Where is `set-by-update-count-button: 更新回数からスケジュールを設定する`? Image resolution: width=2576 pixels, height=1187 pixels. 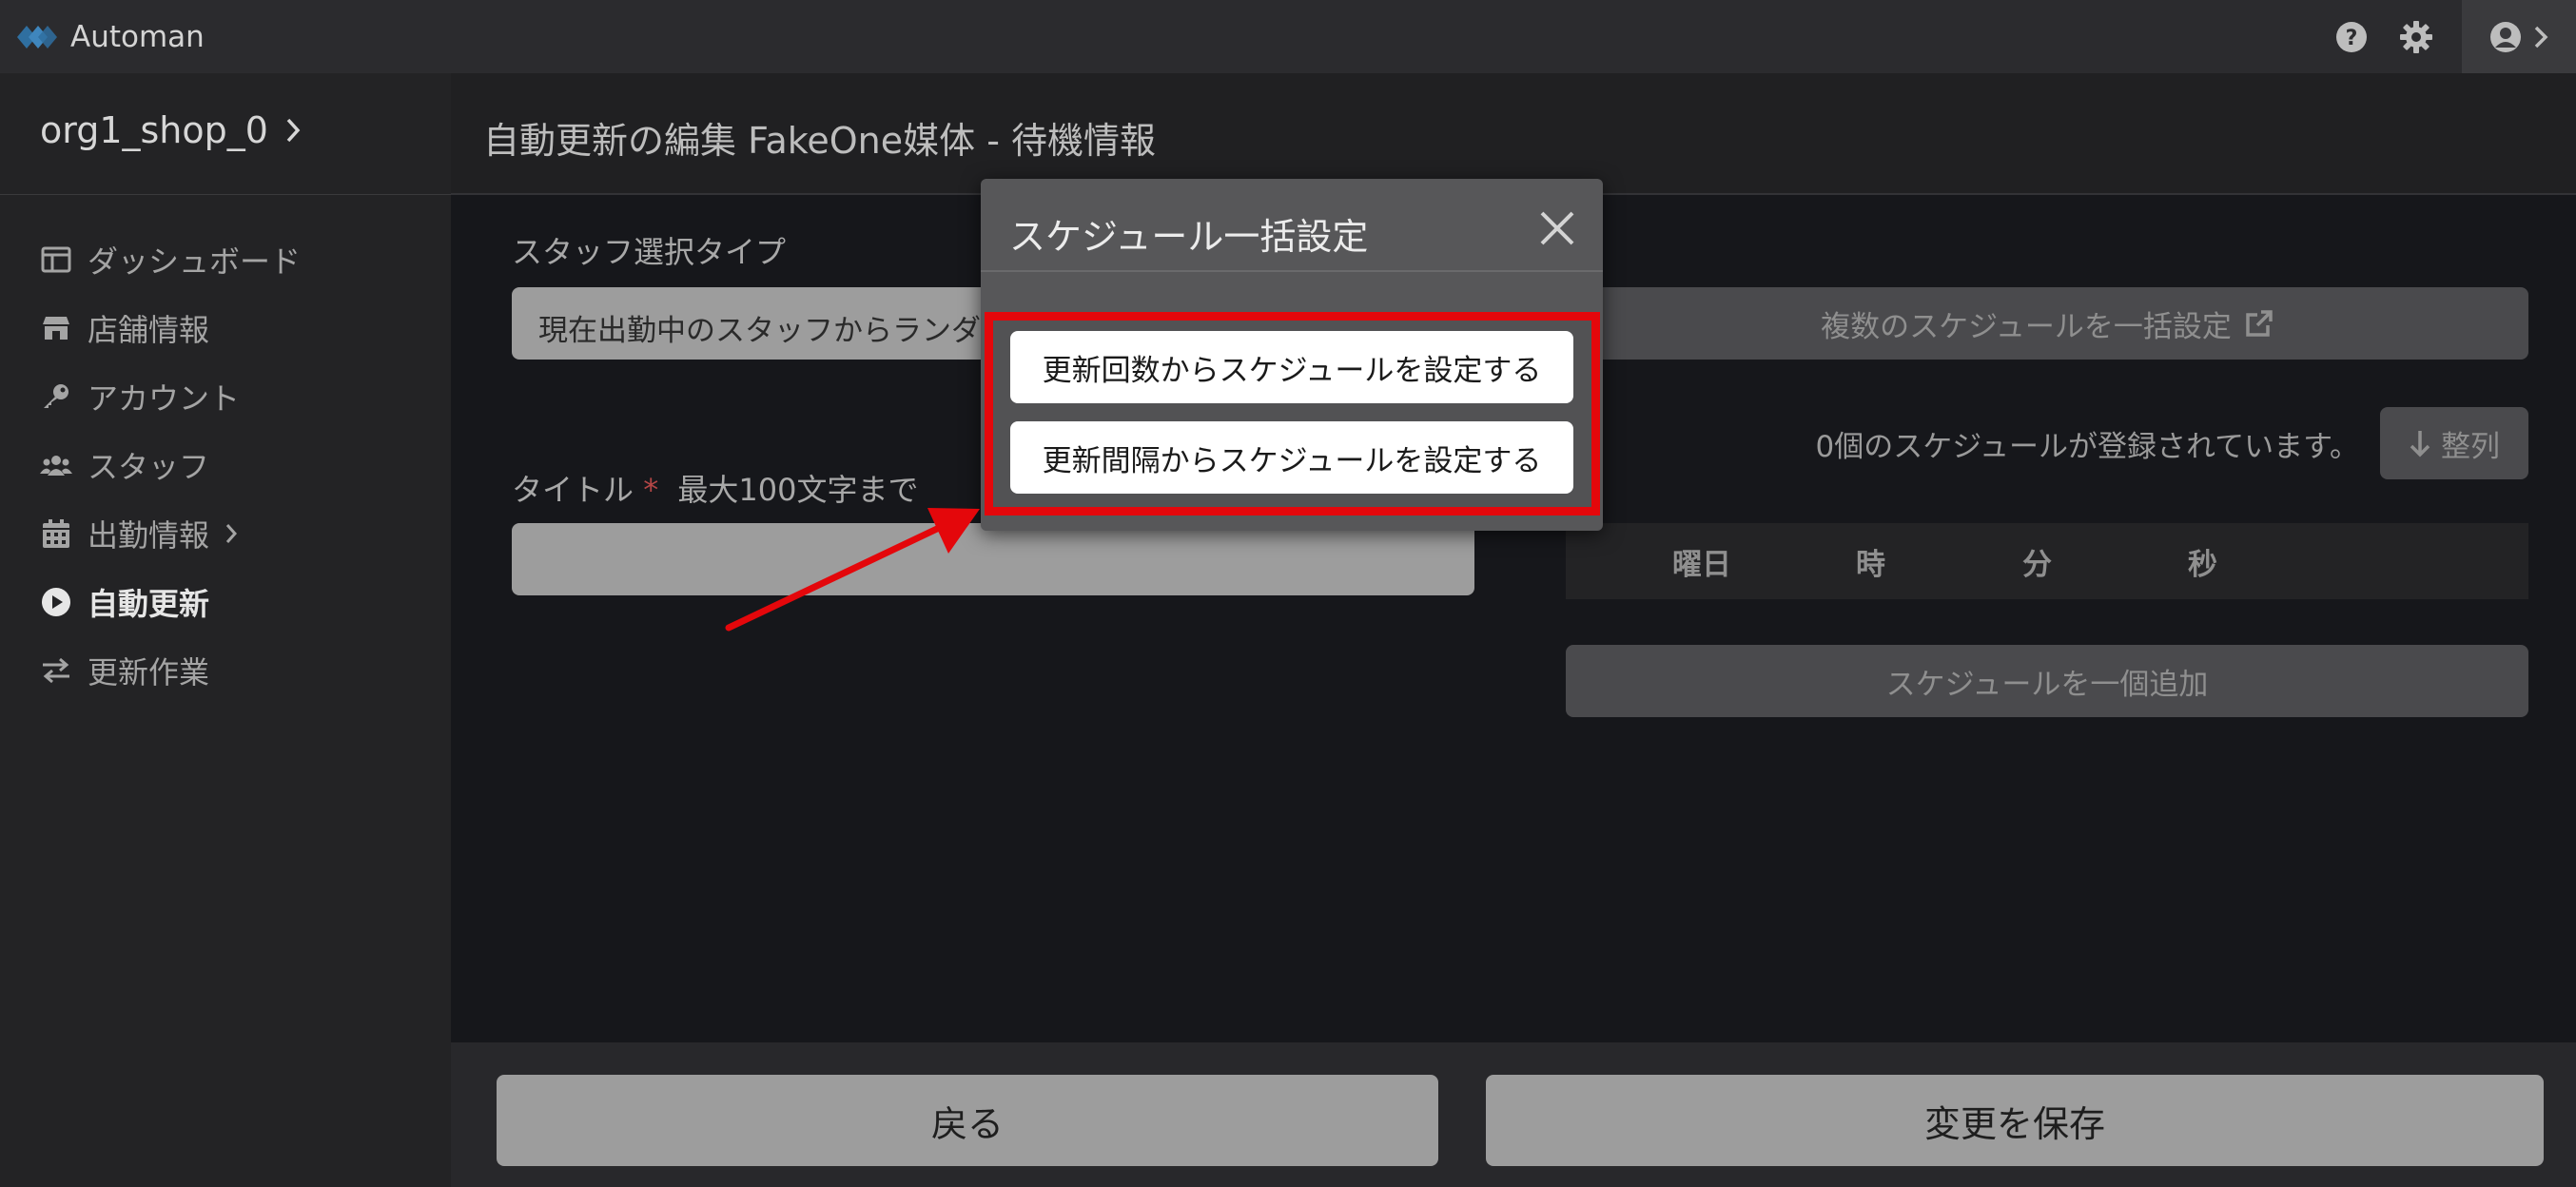 set-by-update-count-button: 更新回数からスケジュールを設定する is located at coordinates (1291, 367).